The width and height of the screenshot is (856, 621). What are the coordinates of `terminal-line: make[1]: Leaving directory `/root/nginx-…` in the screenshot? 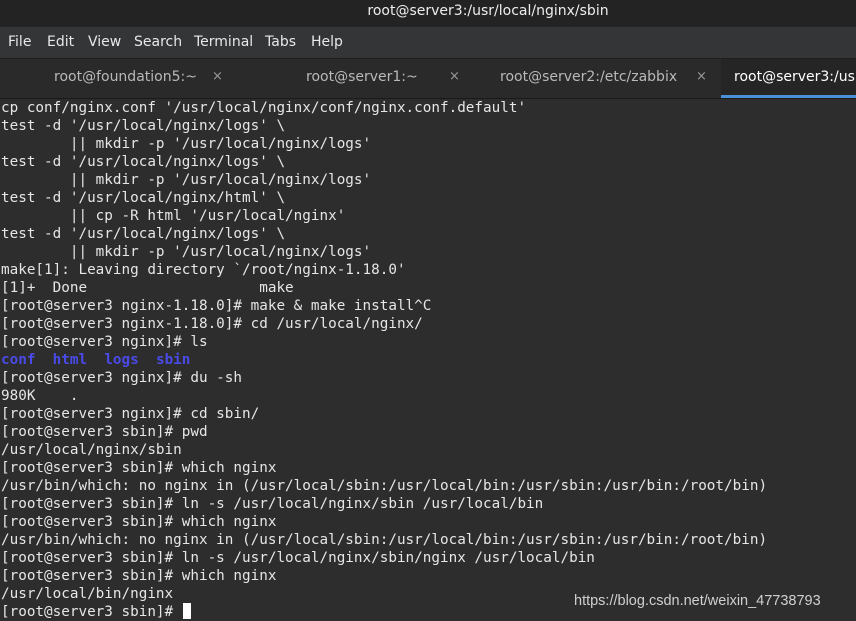 It's located at (203, 270).